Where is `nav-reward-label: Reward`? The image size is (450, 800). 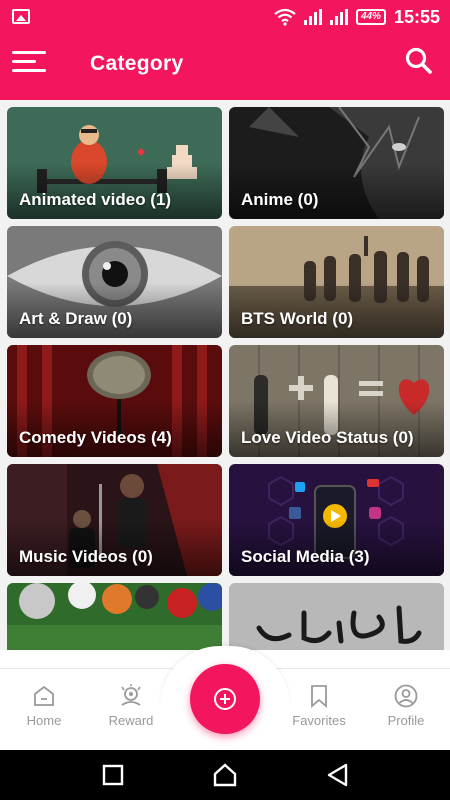
nav-reward-label: Reward is located at coordinates (131, 720).